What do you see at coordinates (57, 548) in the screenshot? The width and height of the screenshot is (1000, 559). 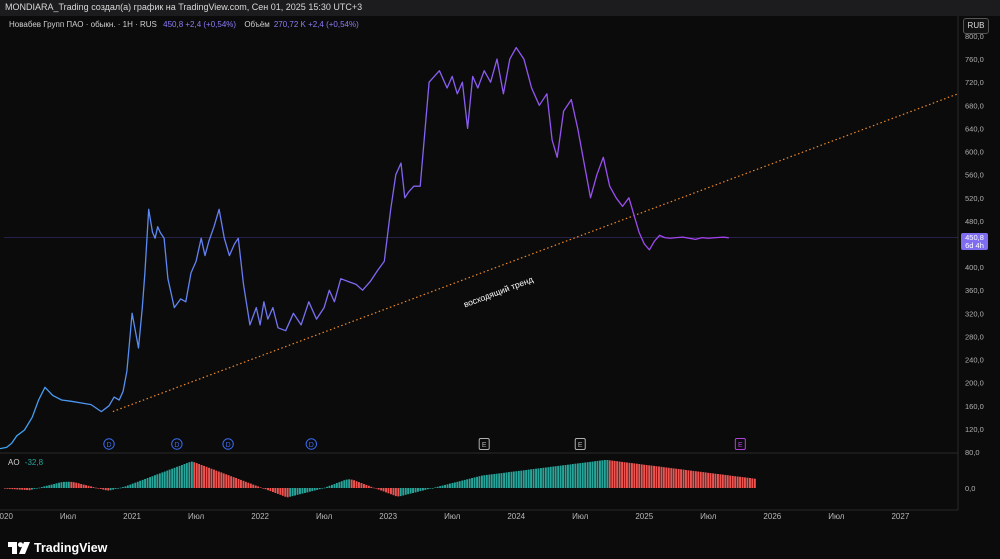 I see `tradingview-logo: TradingView` at bounding box center [57, 548].